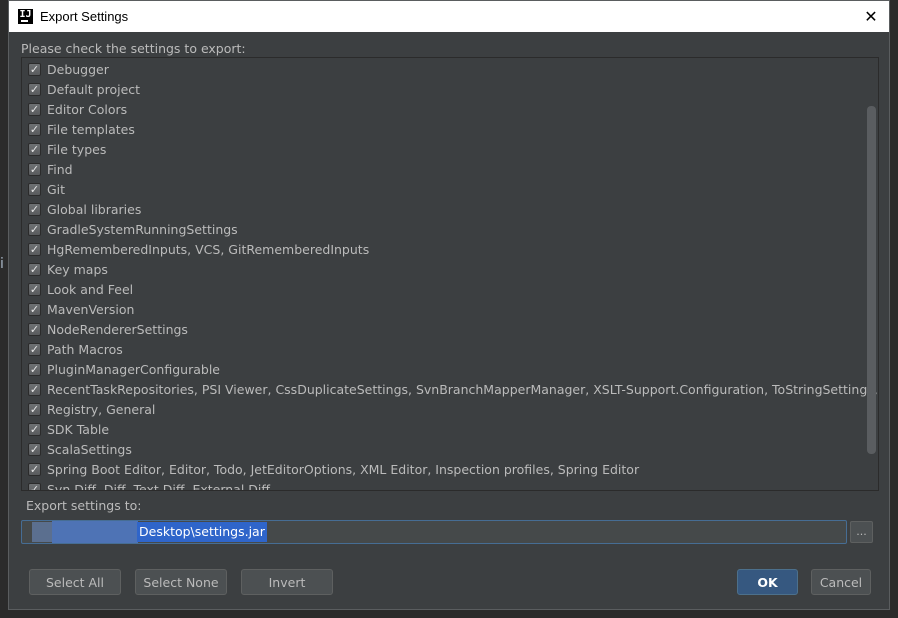 This screenshot has height=618, width=898. I want to click on settings-item-label: Path Macros, so click(85, 349).